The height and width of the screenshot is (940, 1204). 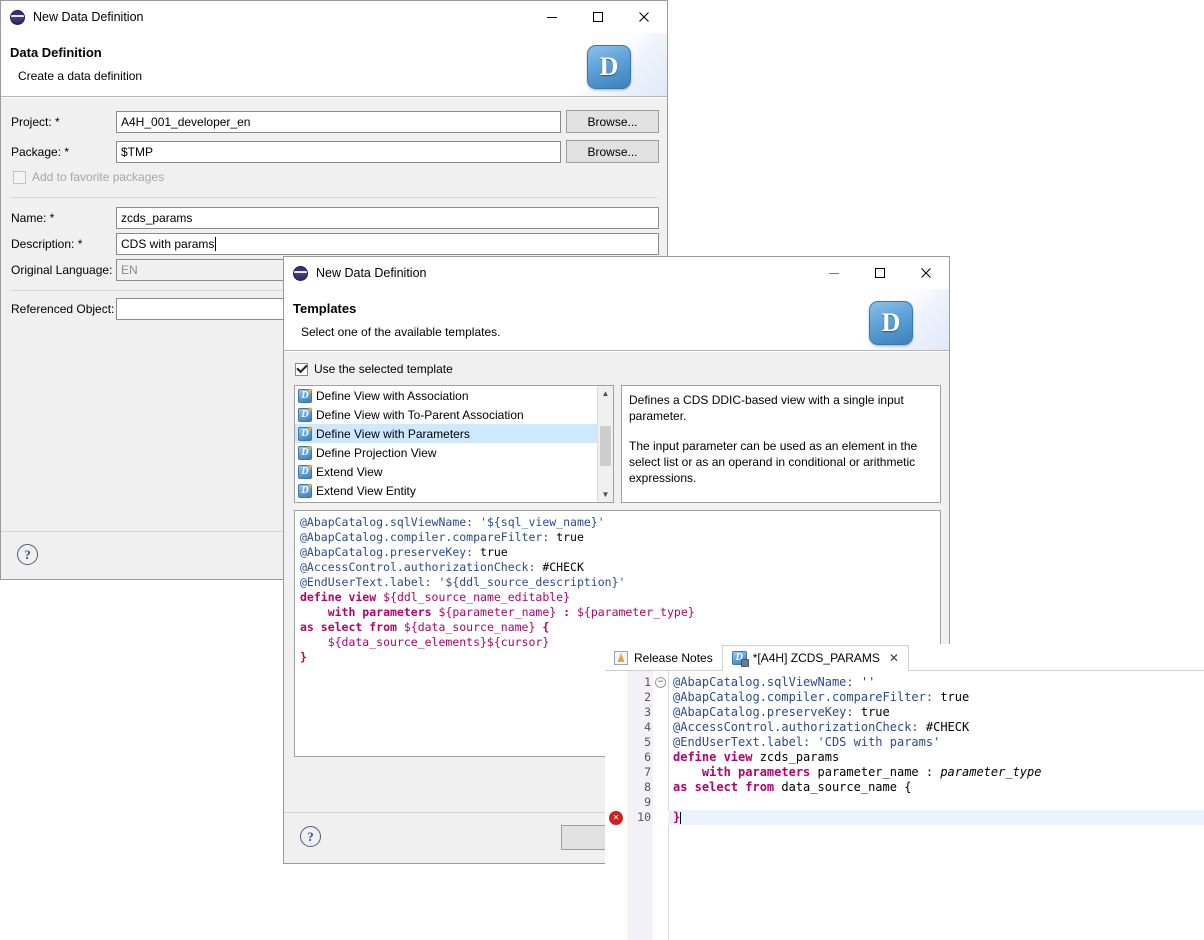 I want to click on error-marker-icon: ✕, so click(x=616, y=818).